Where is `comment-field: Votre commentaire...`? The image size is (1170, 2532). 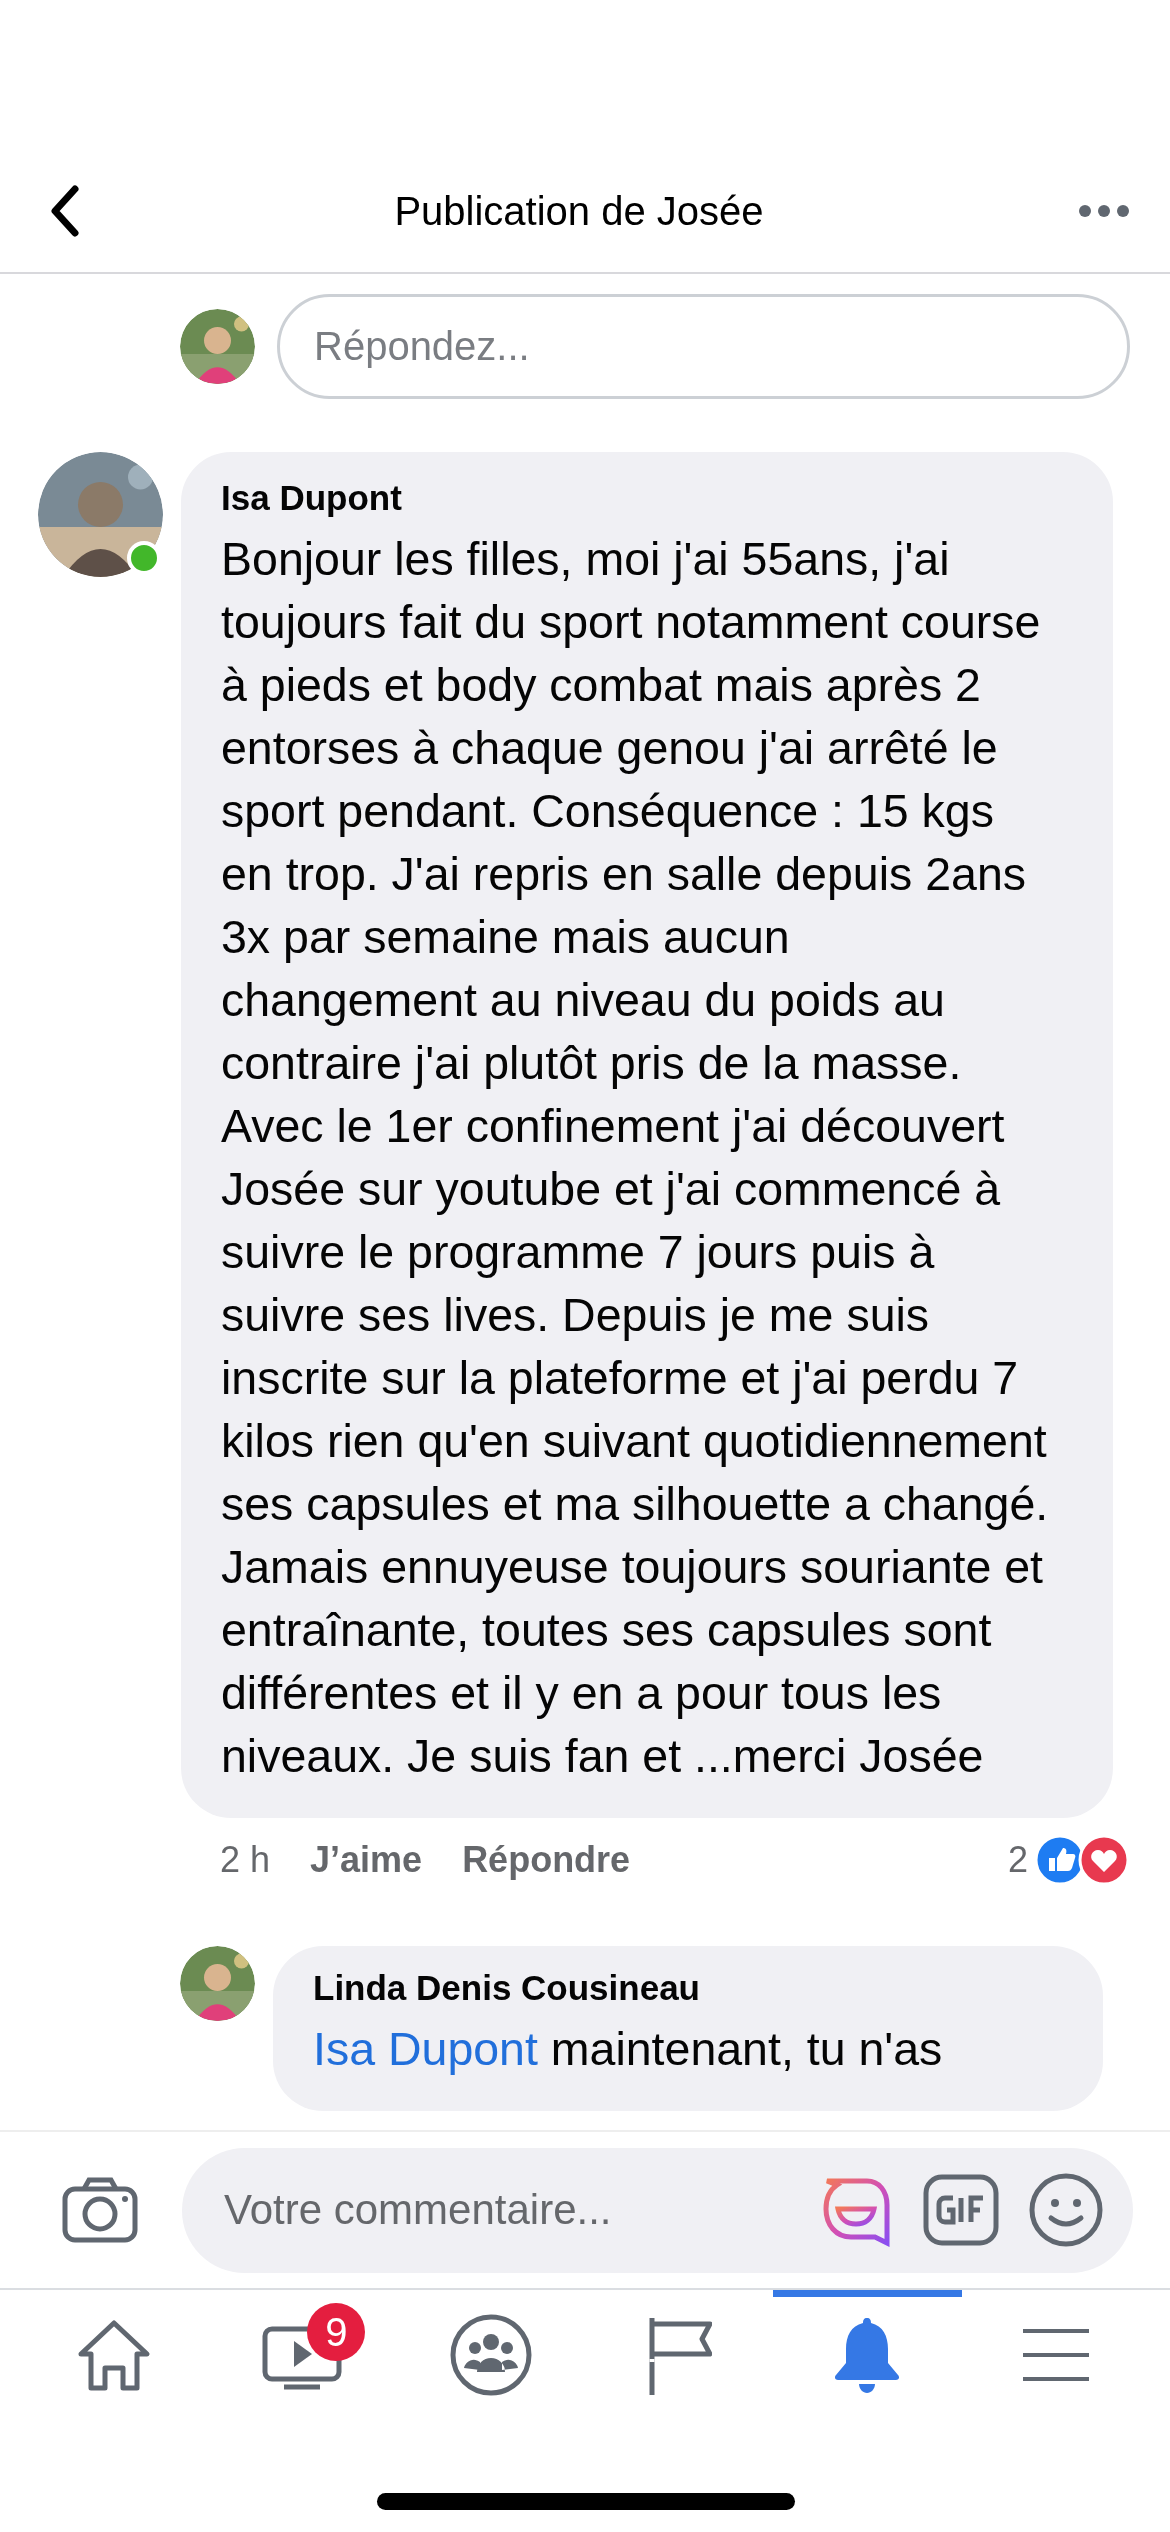
comment-field: Votre commentaire... is located at coordinates (506, 2210).